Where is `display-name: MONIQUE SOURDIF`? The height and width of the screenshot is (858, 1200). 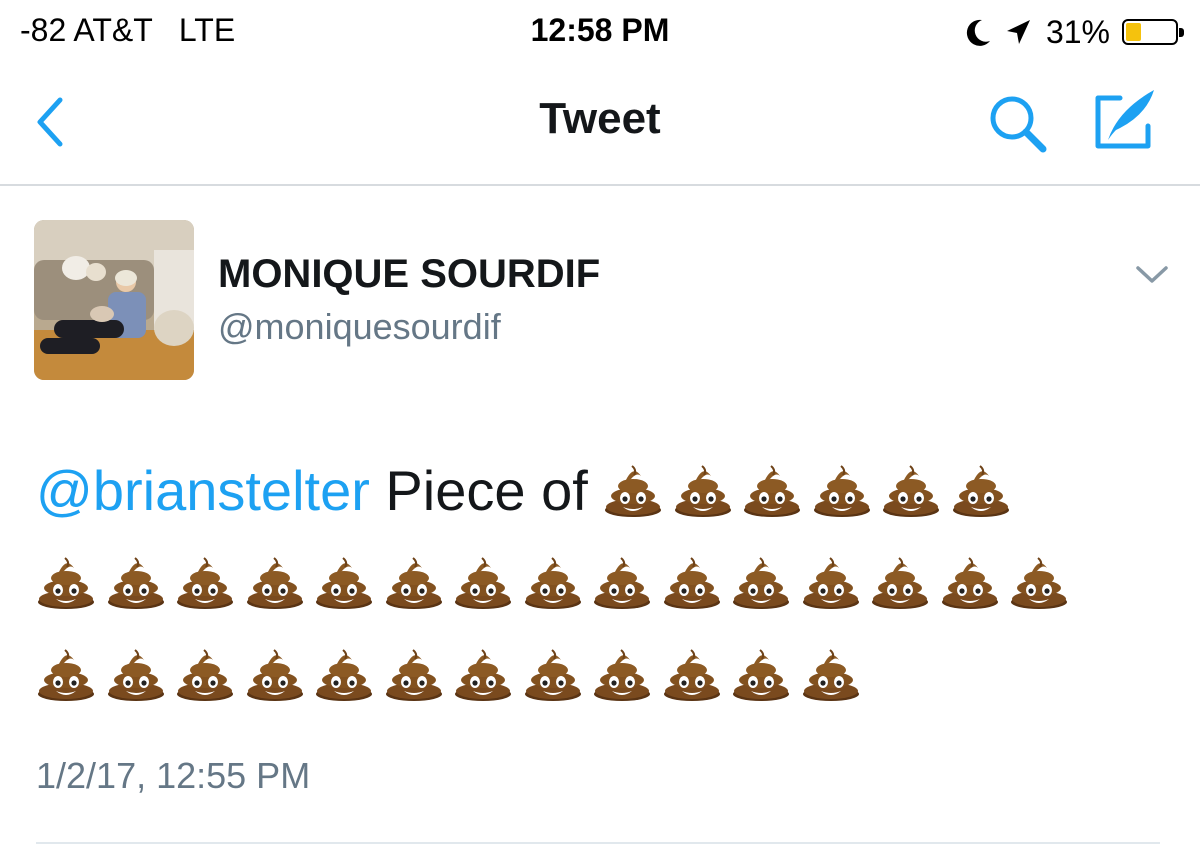
display-name: MONIQUE SOURDIF is located at coordinates (409, 274).